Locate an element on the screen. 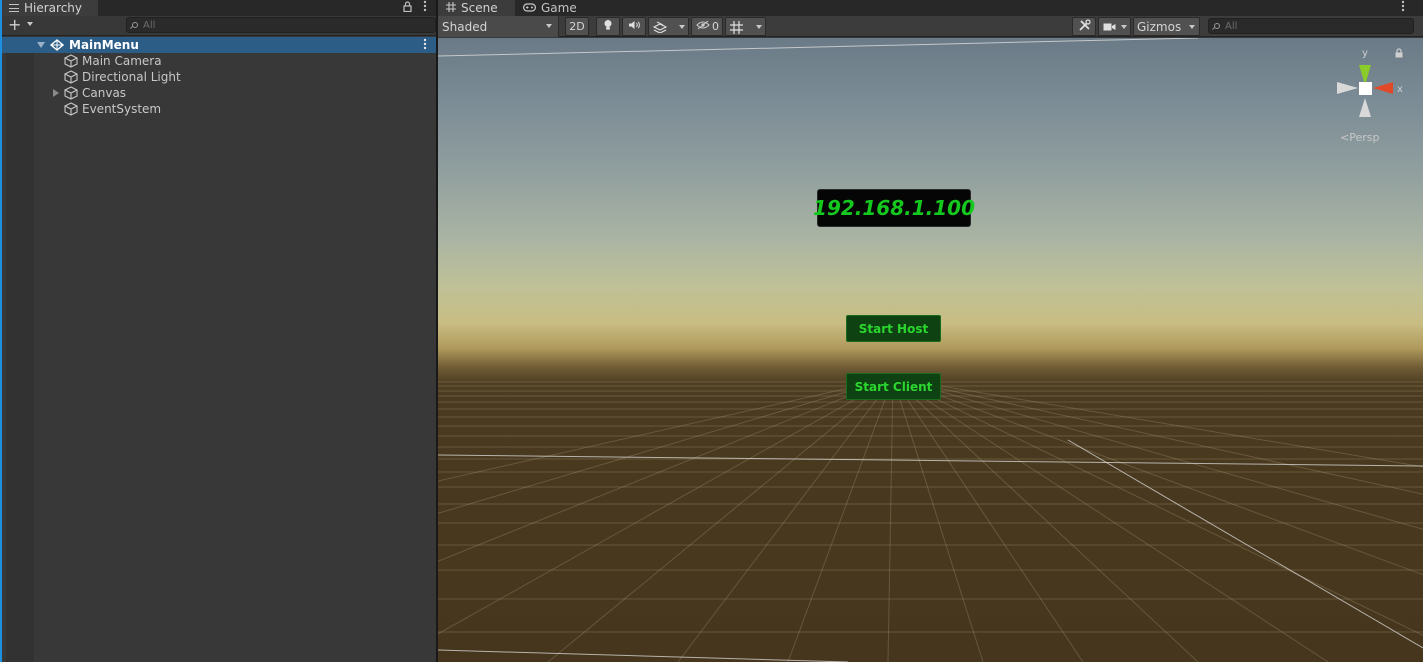 This screenshot has width=1423, height=662. effects-layers-icon is located at coordinates (660, 28).